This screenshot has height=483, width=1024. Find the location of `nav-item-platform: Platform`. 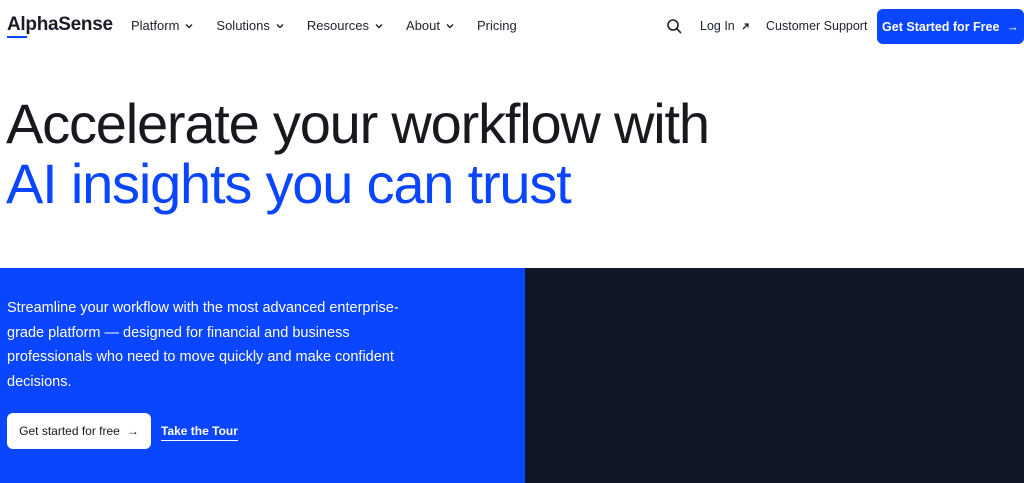

nav-item-platform: Platform is located at coordinates (162, 25).